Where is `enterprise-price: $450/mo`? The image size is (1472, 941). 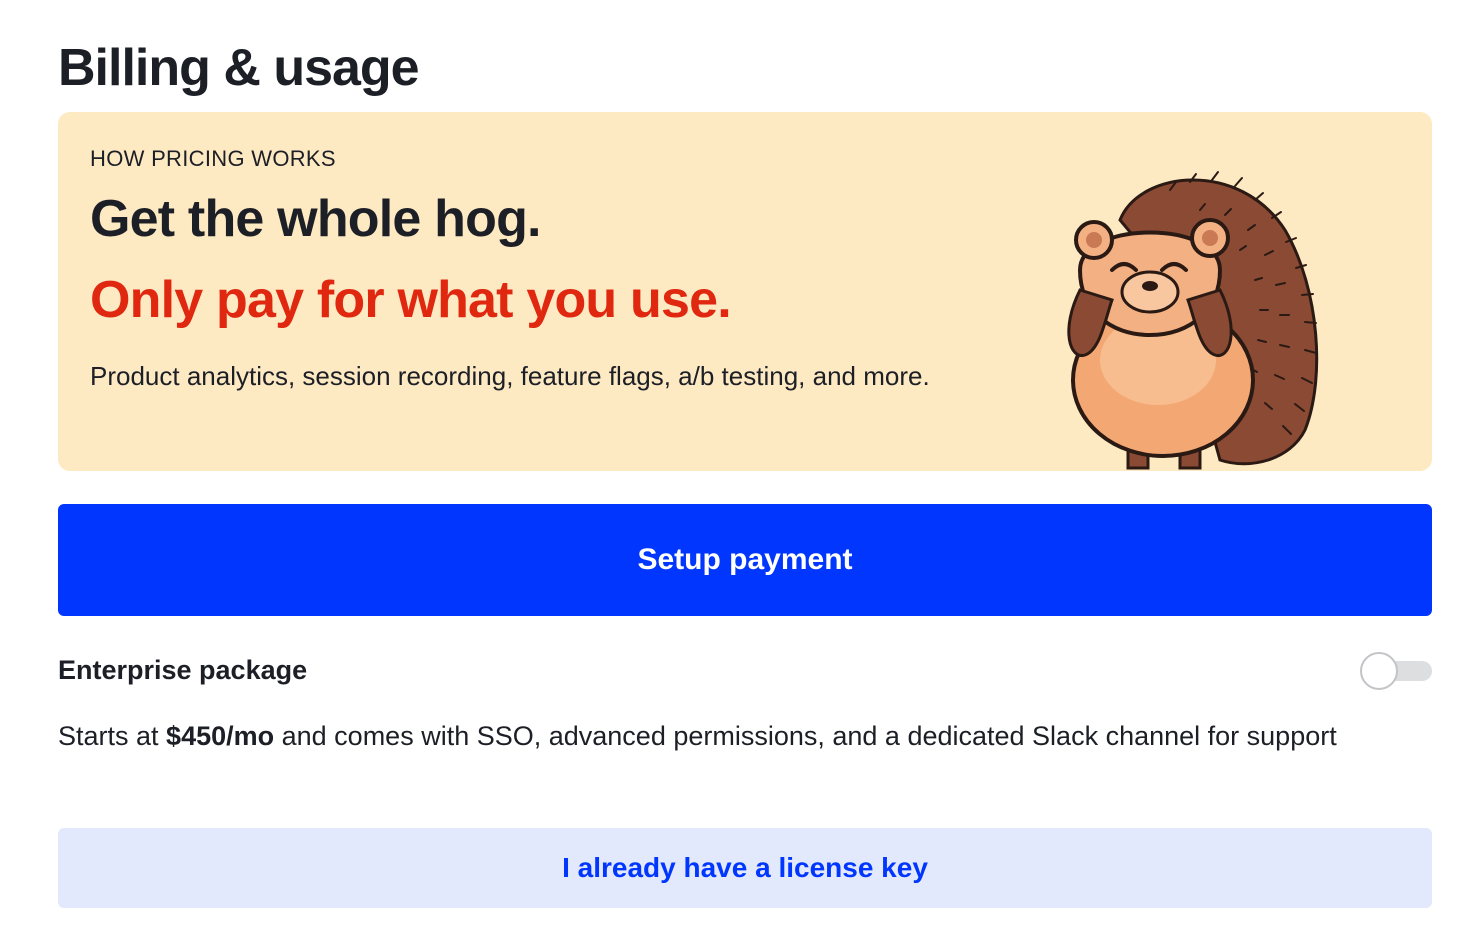
enterprise-price: $450/mo is located at coordinates (220, 736).